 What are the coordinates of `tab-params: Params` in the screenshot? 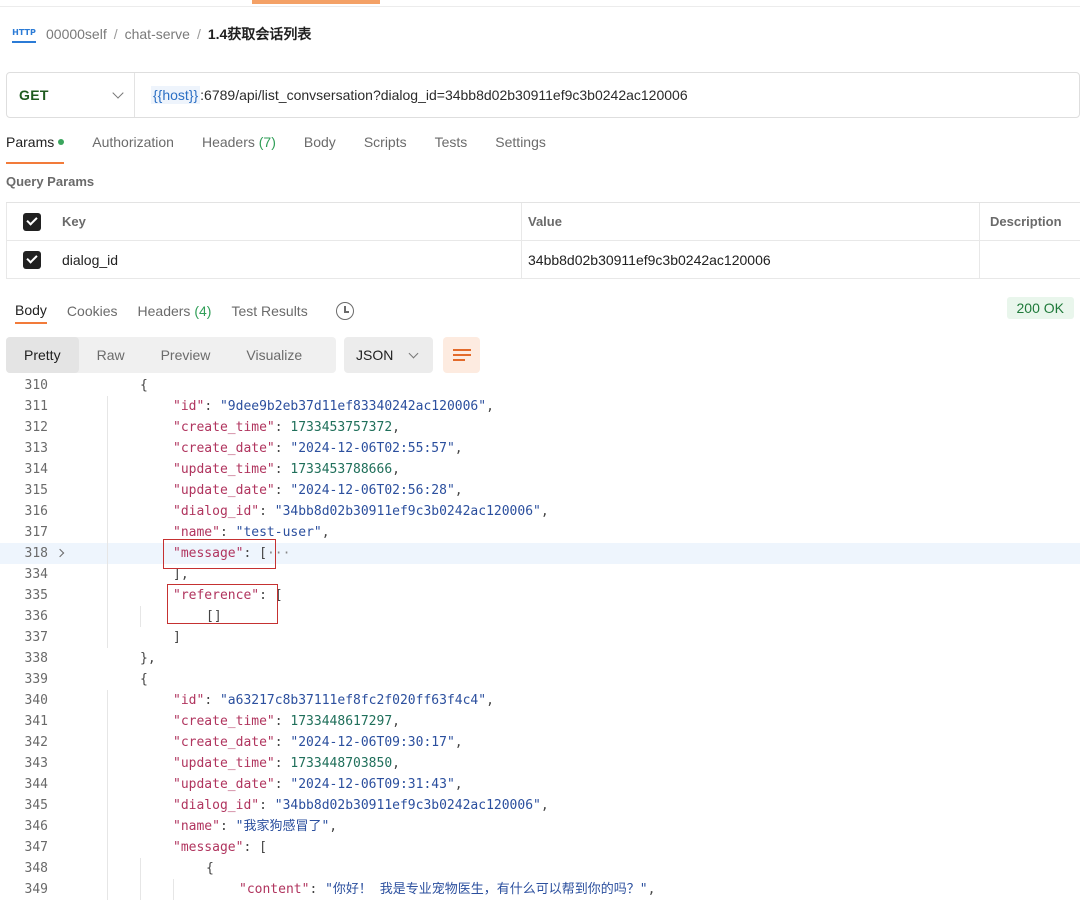 It's located at (35, 149).